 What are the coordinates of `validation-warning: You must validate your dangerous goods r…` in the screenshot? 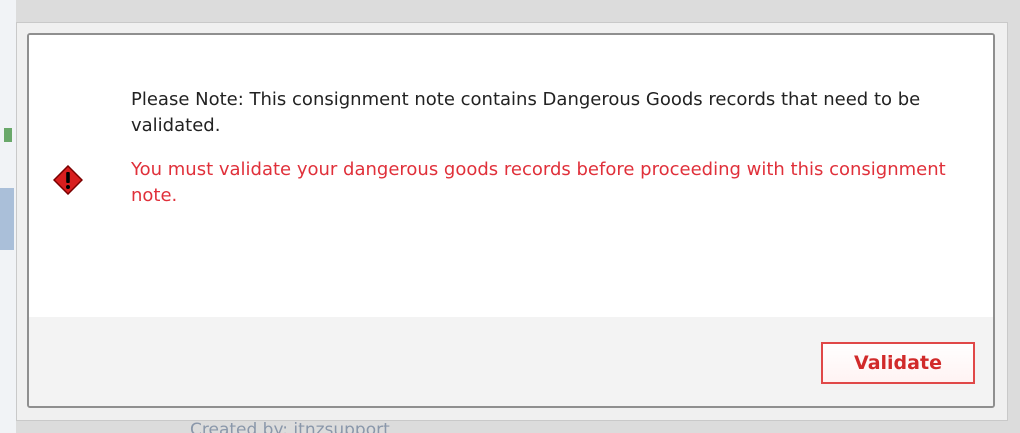 It's located at (538, 182).